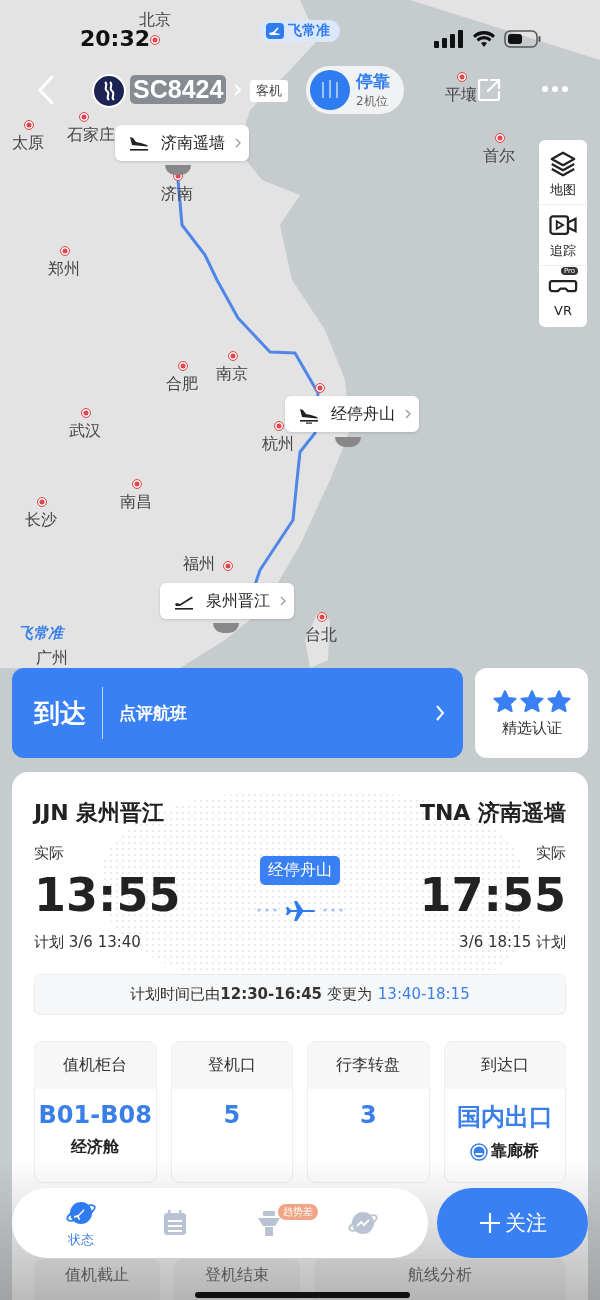 The image size is (600, 1300). Describe the element at coordinates (231, 1065) in the screenshot. I see `tile-label: 登机口` at that location.